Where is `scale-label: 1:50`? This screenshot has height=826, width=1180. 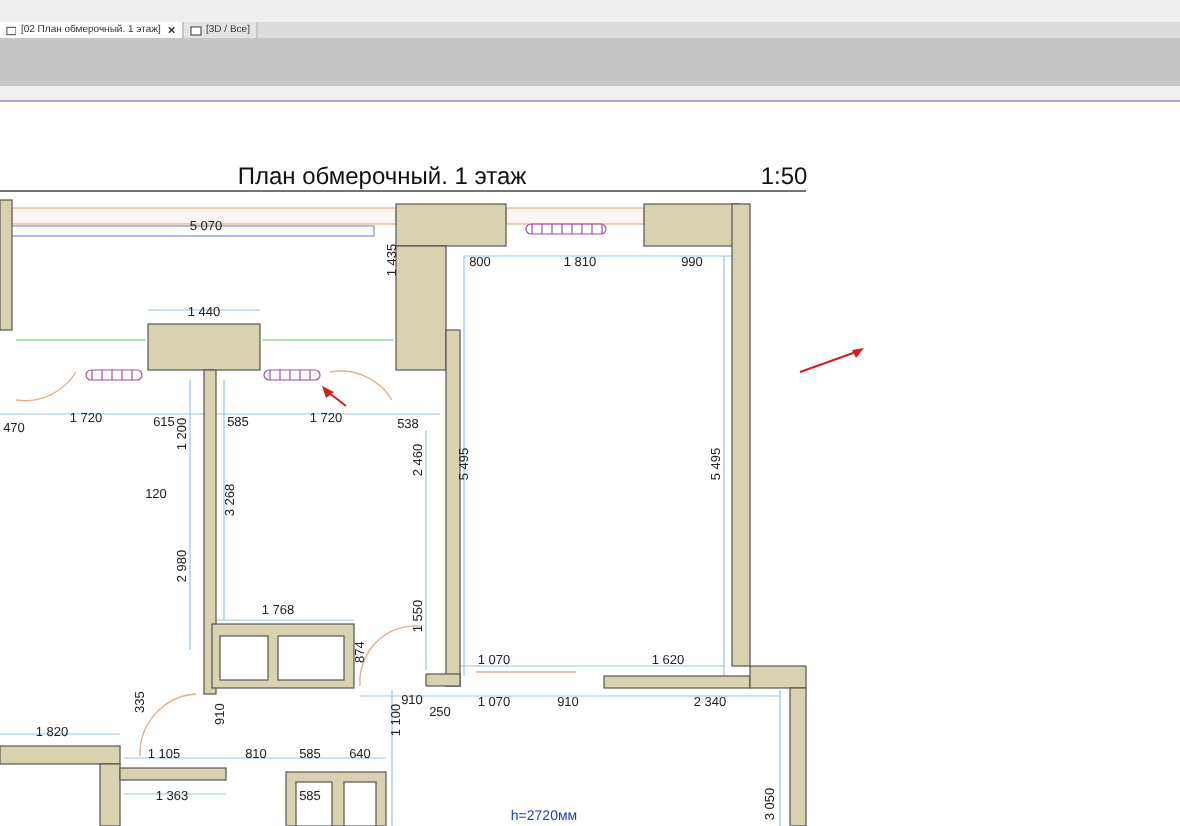 scale-label: 1:50 is located at coordinates (784, 176).